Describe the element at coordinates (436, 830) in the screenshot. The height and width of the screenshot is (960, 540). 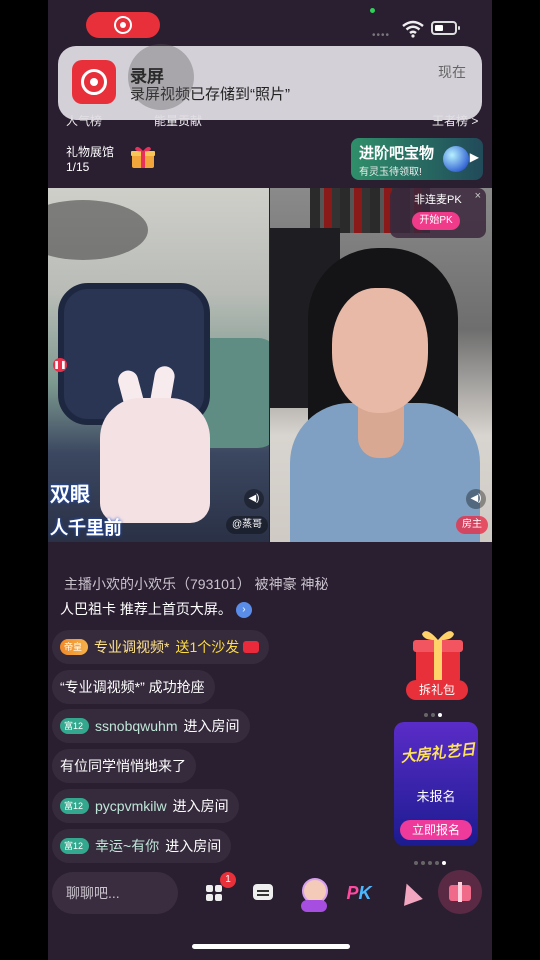
I see `register-now-button: 立即报名` at that location.